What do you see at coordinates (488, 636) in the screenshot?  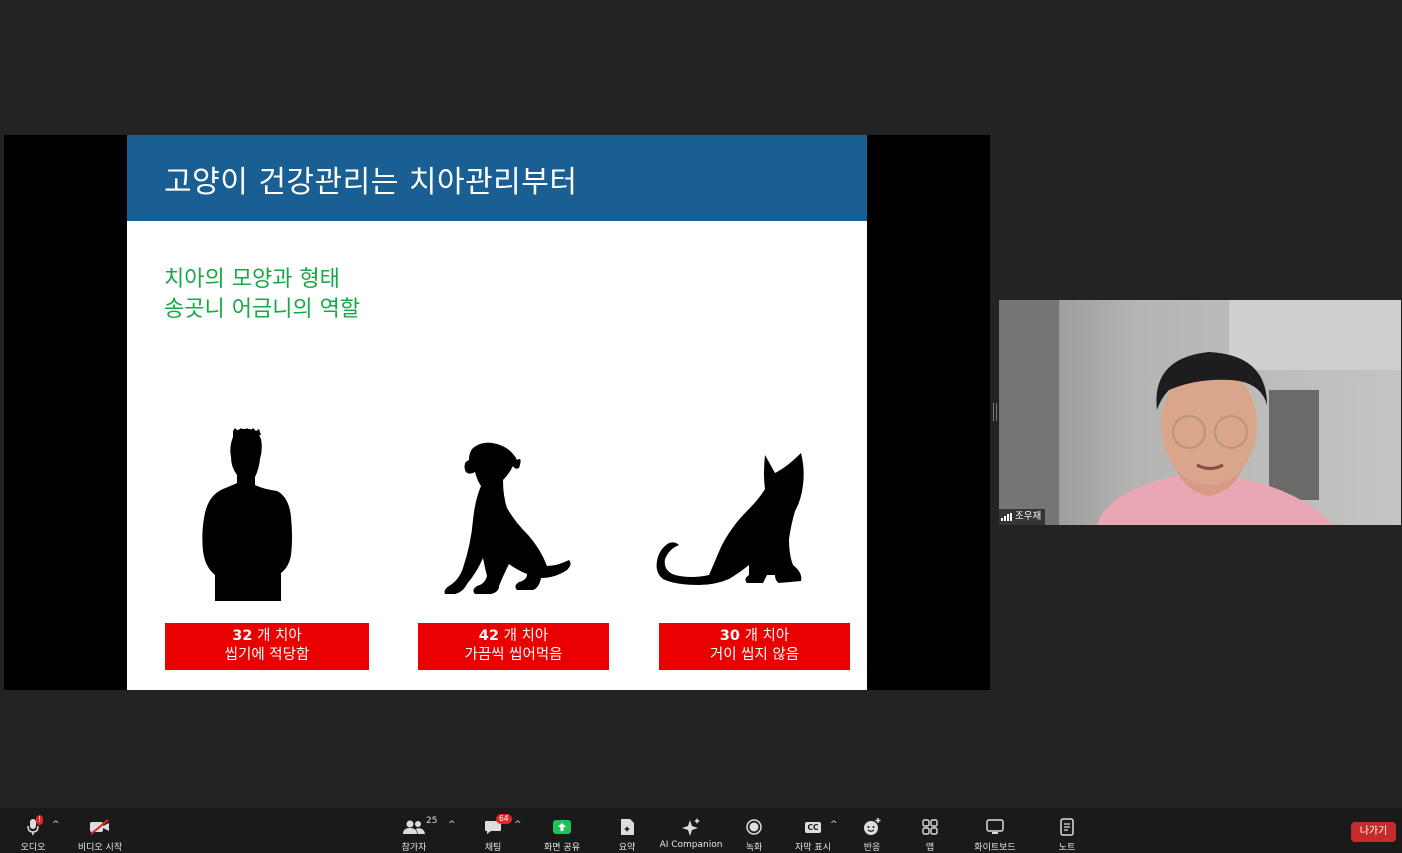 I see `teeth-count: 42` at bounding box center [488, 636].